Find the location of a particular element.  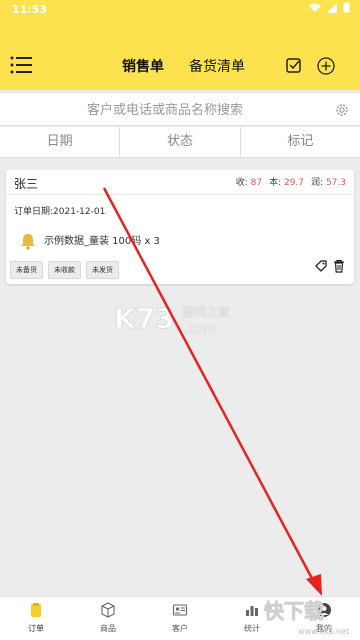

status-bar: 11:53 is located at coordinates (180, 10).